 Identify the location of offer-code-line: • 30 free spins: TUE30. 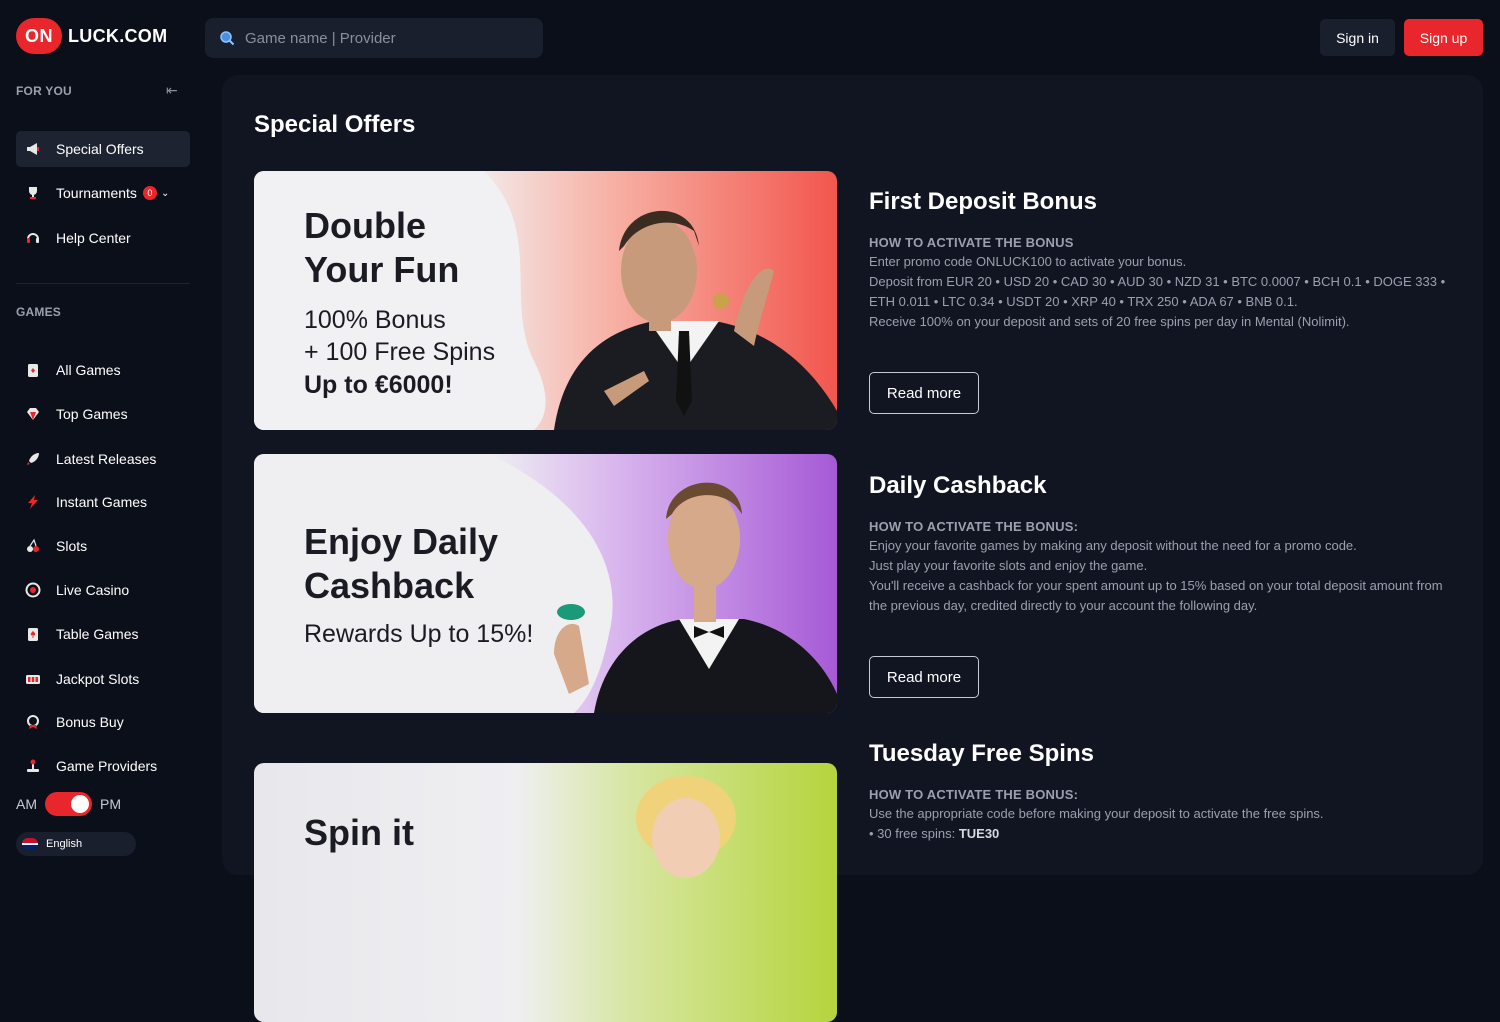
(1159, 834).